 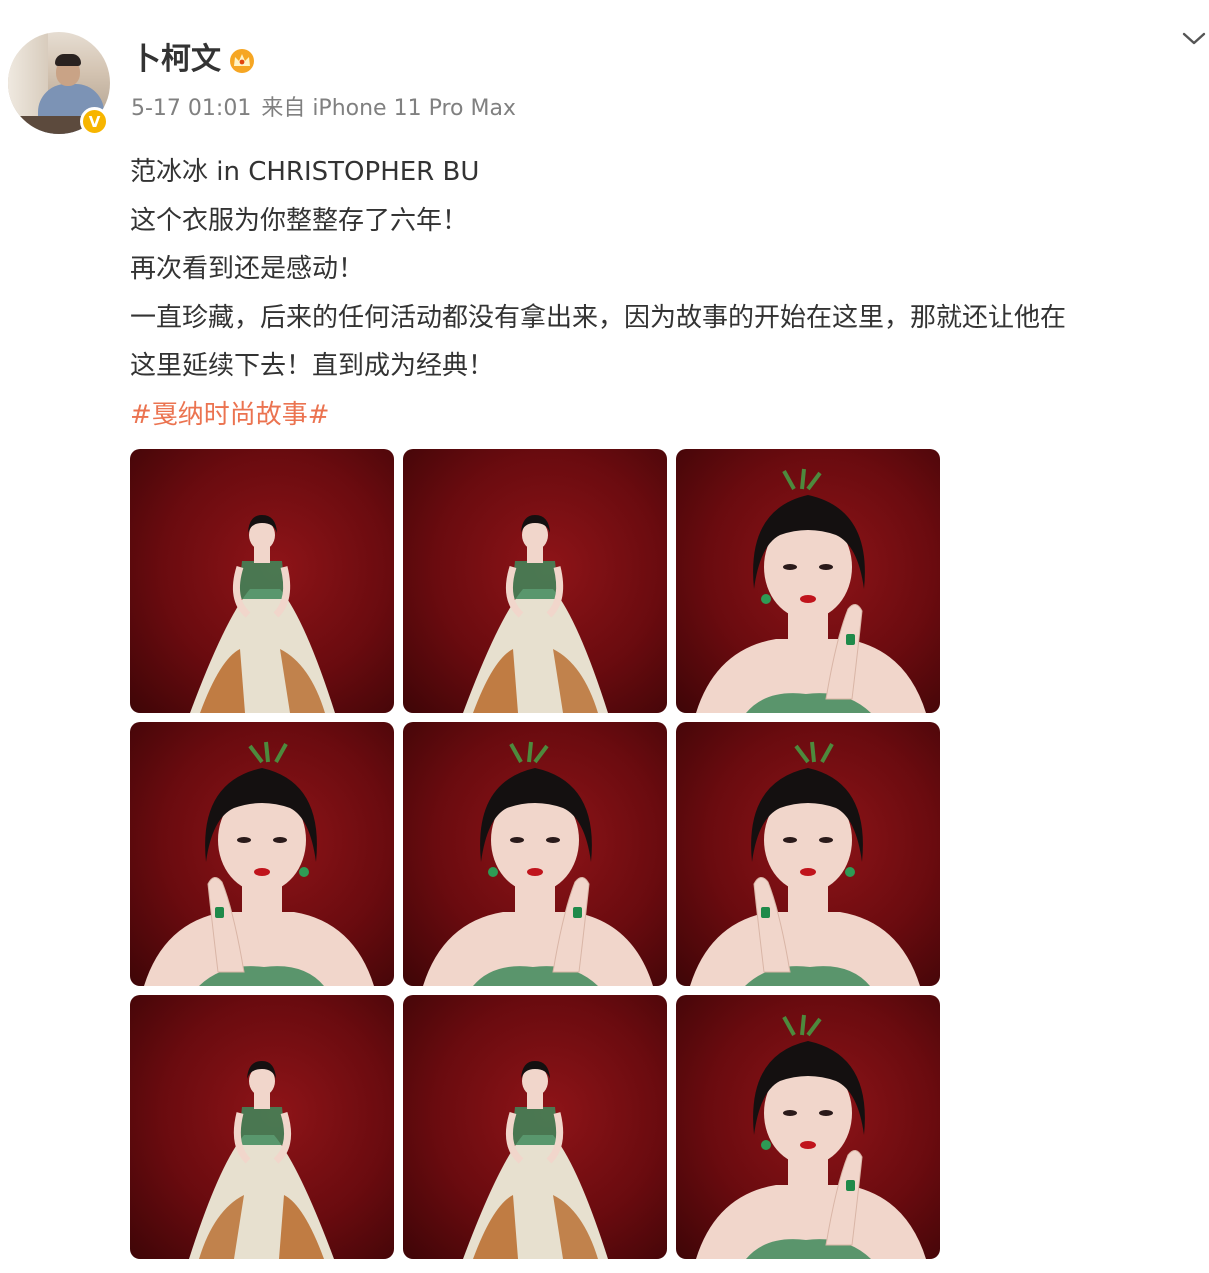 What do you see at coordinates (94, 121) in the screenshot?
I see `verified-badge-icon: V` at bounding box center [94, 121].